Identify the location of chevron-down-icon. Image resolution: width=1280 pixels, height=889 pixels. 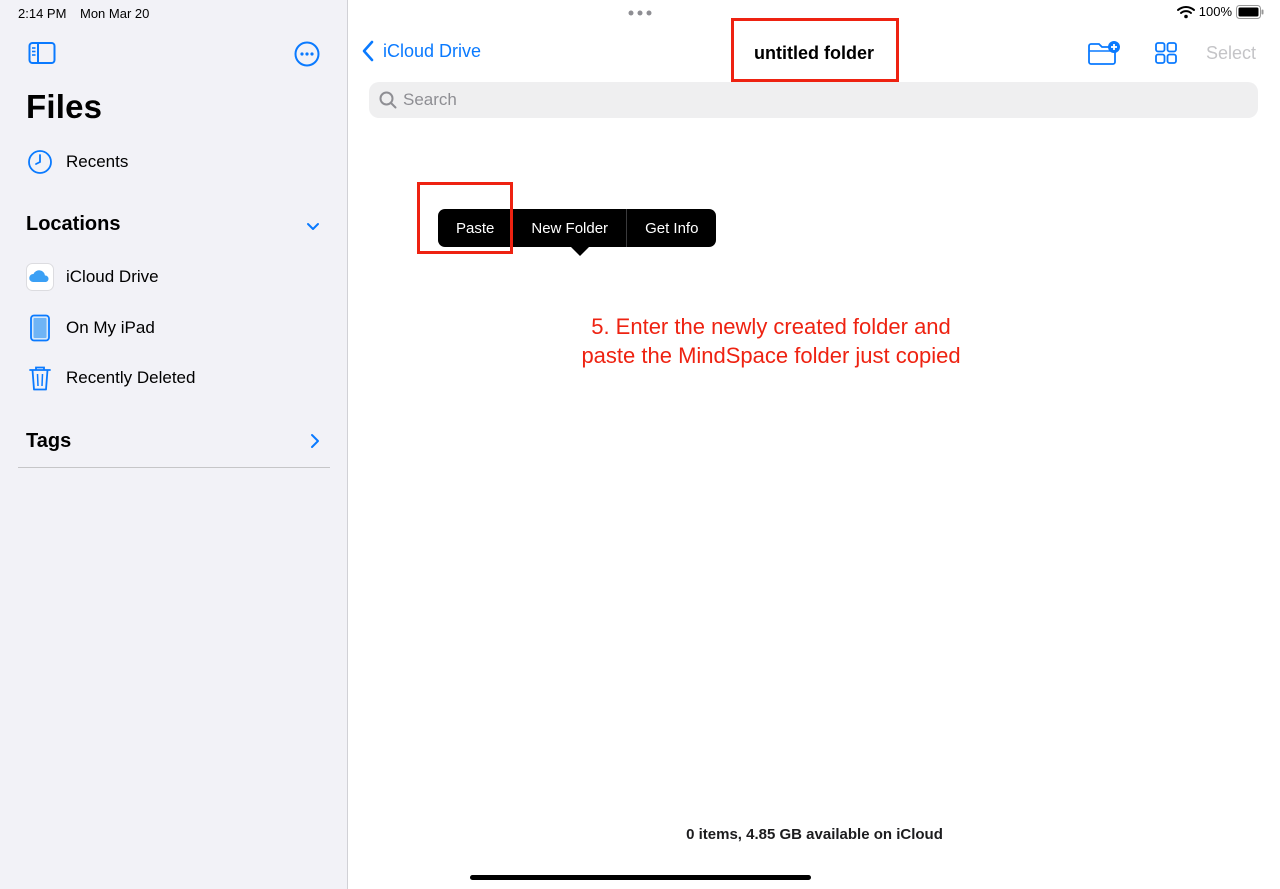
(313, 226).